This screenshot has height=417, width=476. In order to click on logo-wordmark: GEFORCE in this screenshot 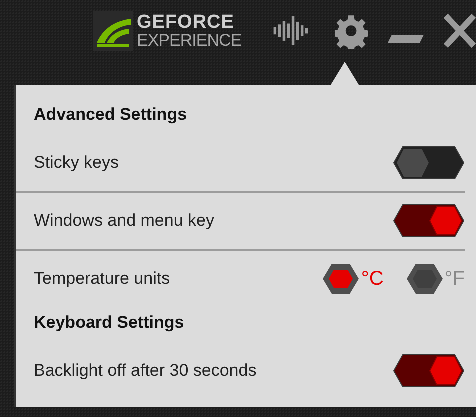, I will do `click(186, 22)`.